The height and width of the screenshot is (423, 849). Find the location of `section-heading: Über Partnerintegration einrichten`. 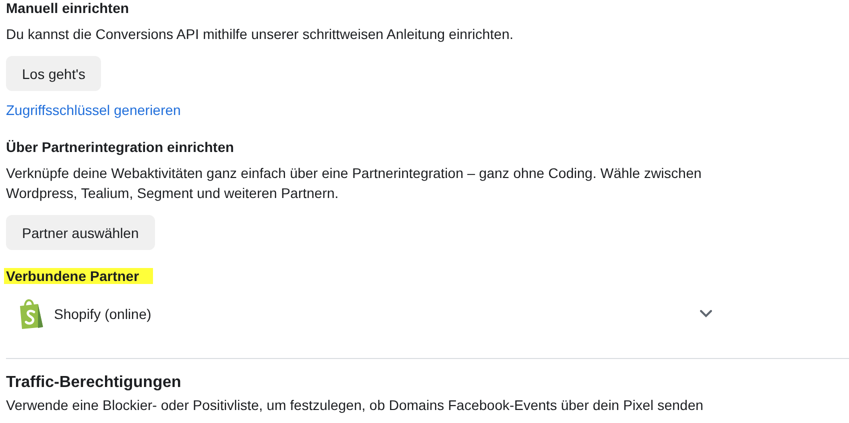

section-heading: Über Partnerintegration einrichten is located at coordinates (120, 147).